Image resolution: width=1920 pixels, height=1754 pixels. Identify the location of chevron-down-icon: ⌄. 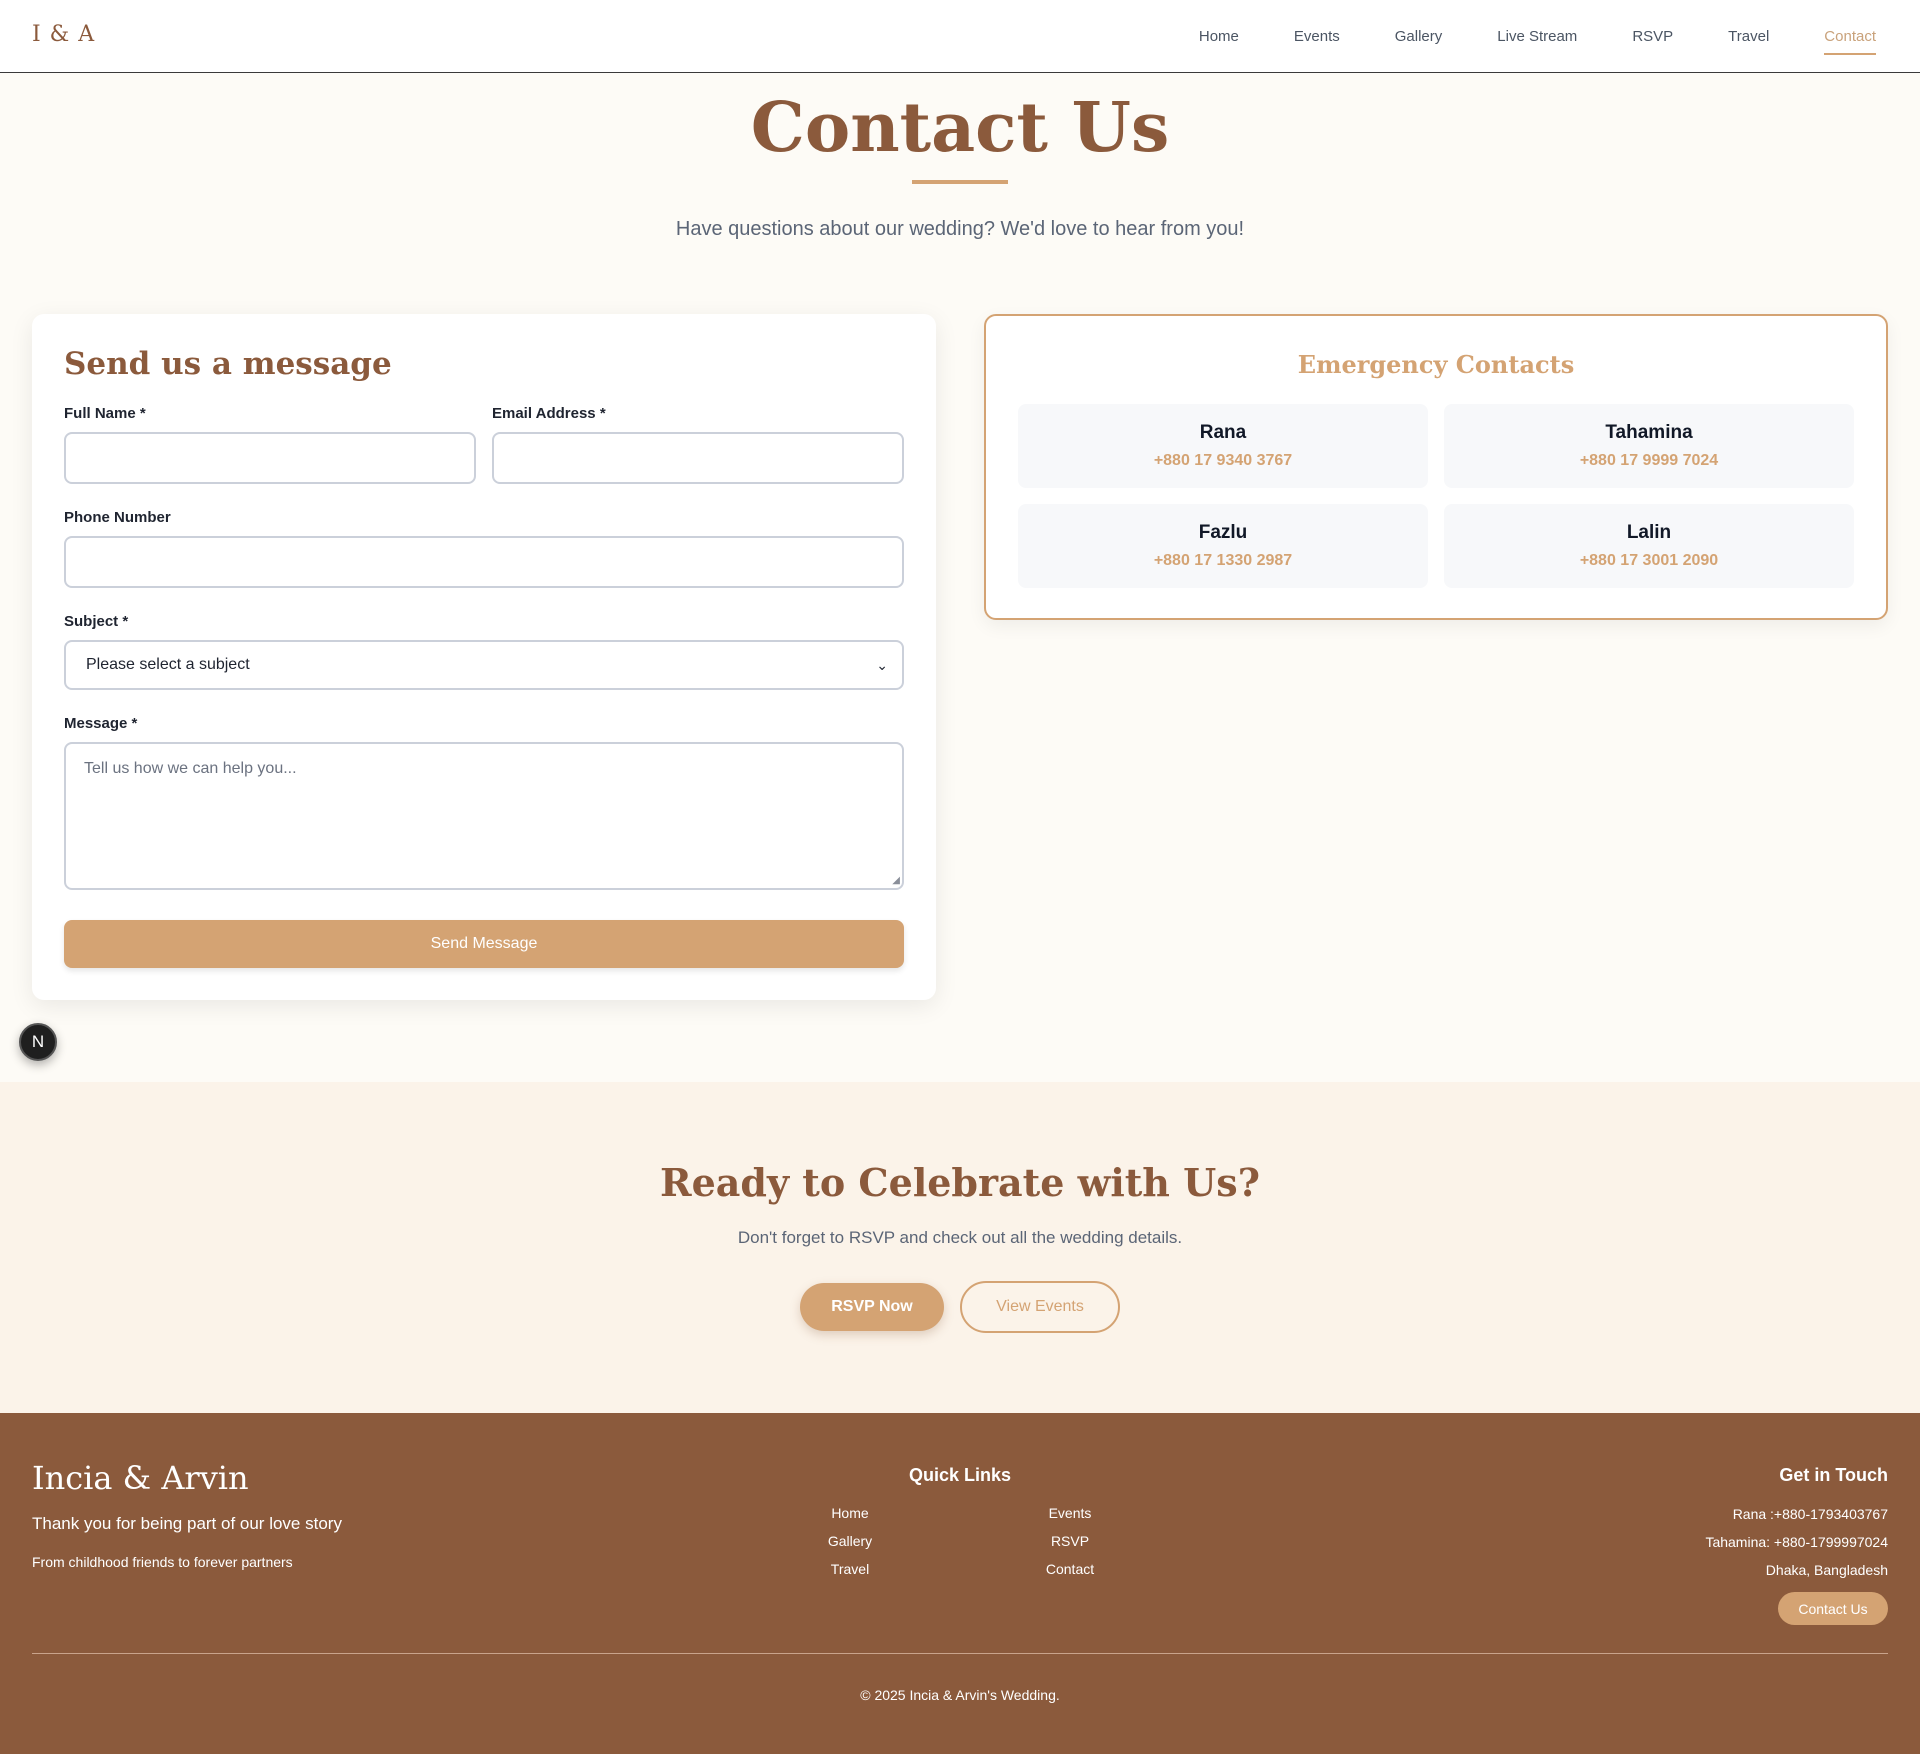
(882, 665).